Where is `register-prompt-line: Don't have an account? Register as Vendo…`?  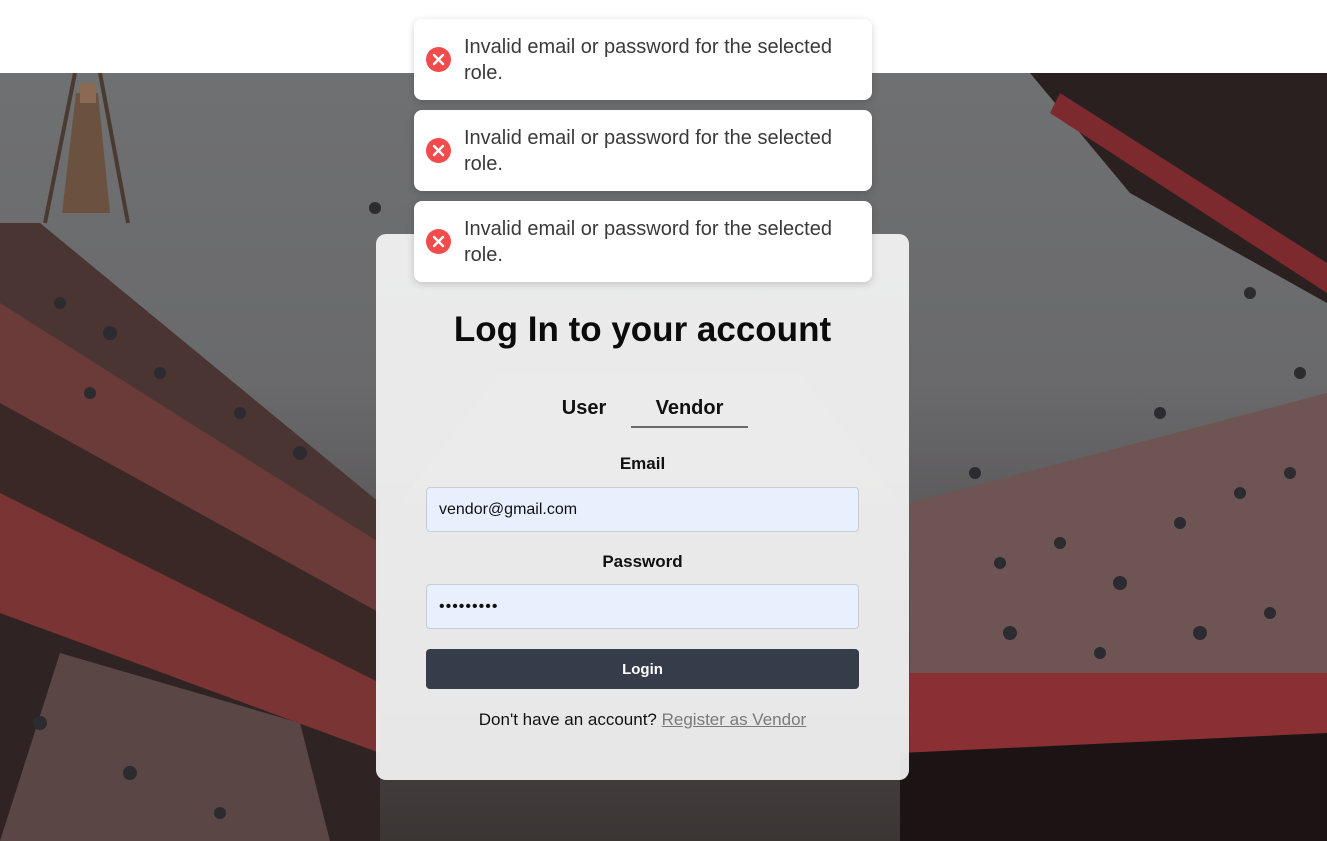
register-prompt-line: Don't have an account? Register as Vendo… is located at coordinates (642, 720).